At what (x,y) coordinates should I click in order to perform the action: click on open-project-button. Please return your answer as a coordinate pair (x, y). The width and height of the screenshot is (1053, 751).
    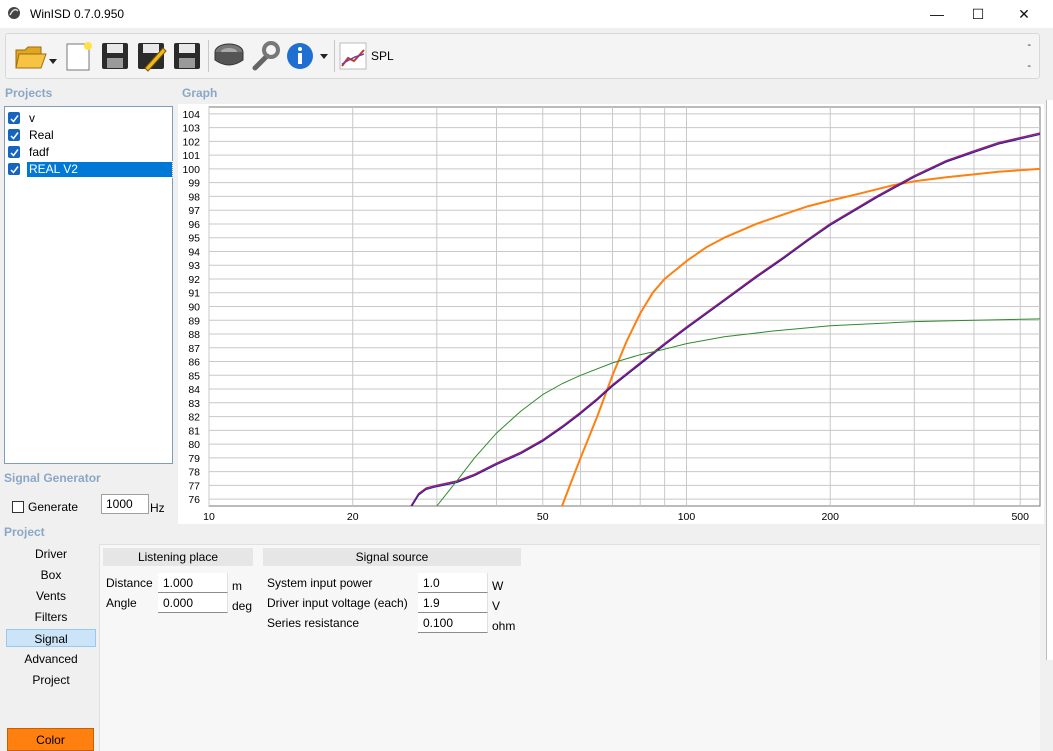
    Looking at the image, I should click on (35, 56).